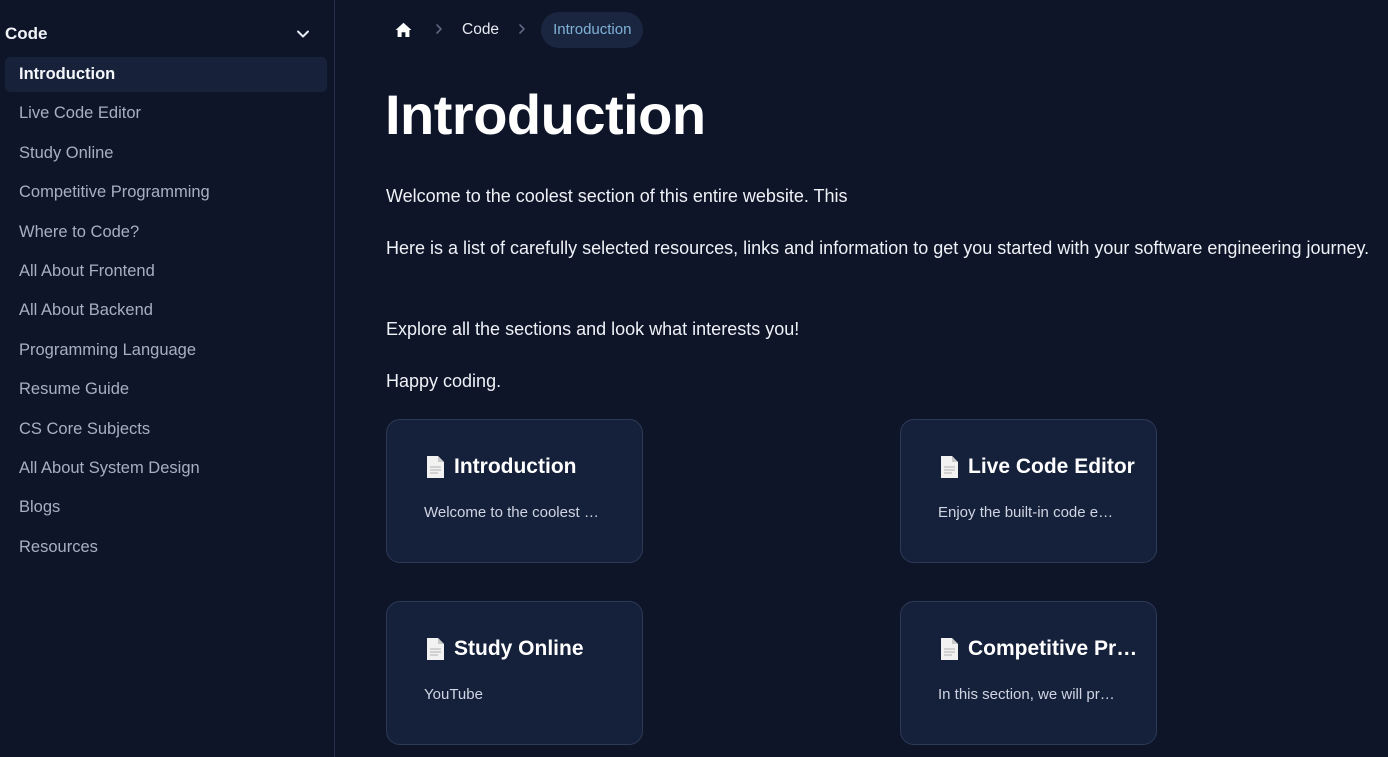 This screenshot has width=1388, height=757. Describe the element at coordinates (524, 467) in the screenshot. I see `card-title: Introduction` at that location.